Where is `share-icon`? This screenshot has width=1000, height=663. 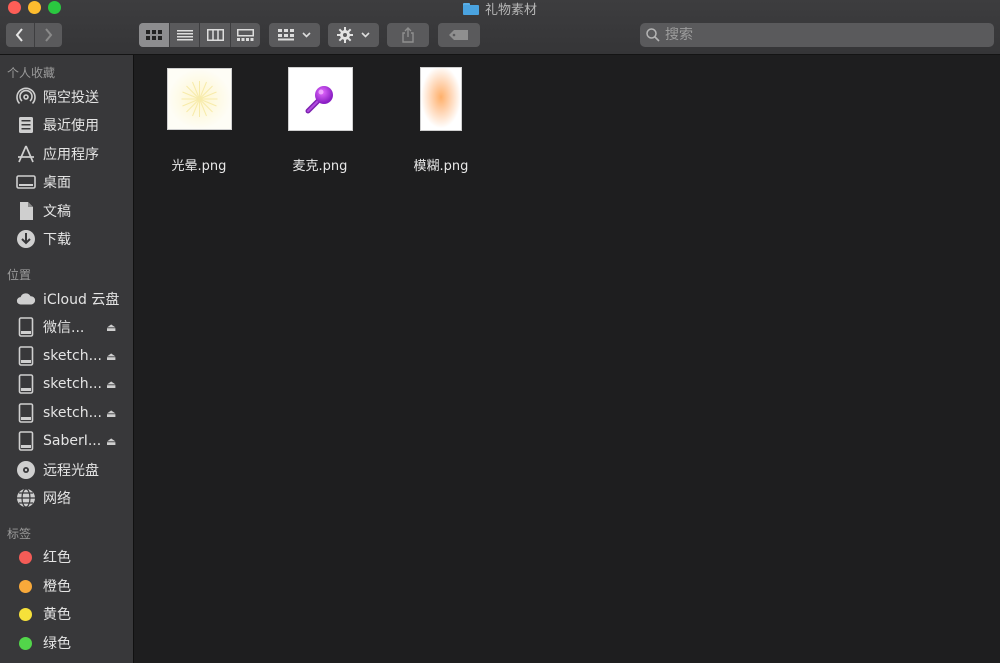
share-icon is located at coordinates (408, 35).